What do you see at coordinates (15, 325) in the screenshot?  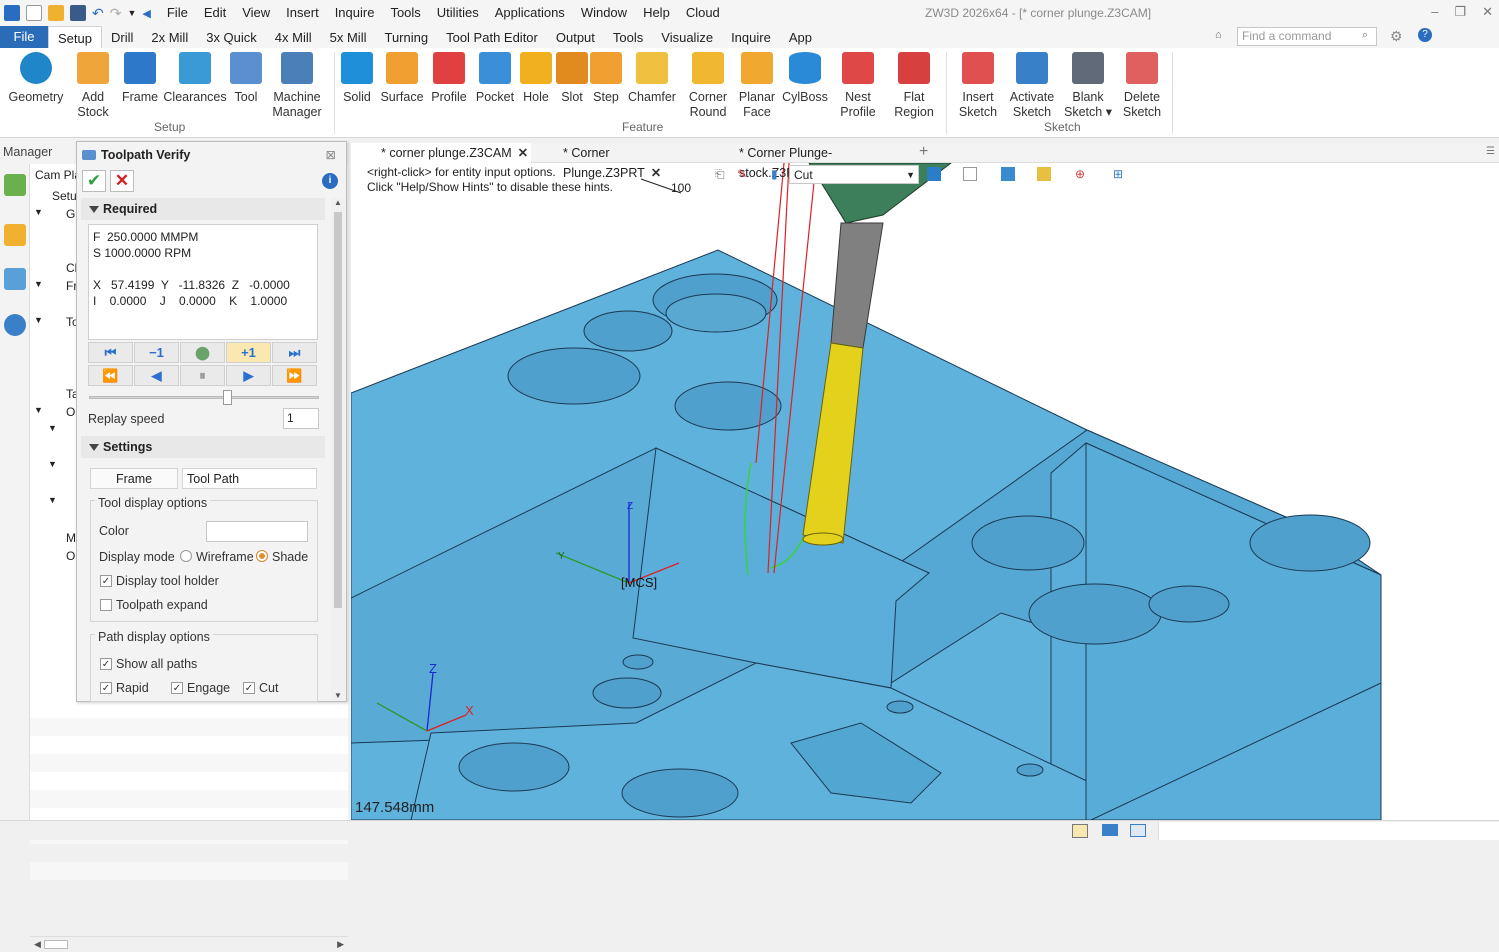 I see `user-icon` at bounding box center [15, 325].